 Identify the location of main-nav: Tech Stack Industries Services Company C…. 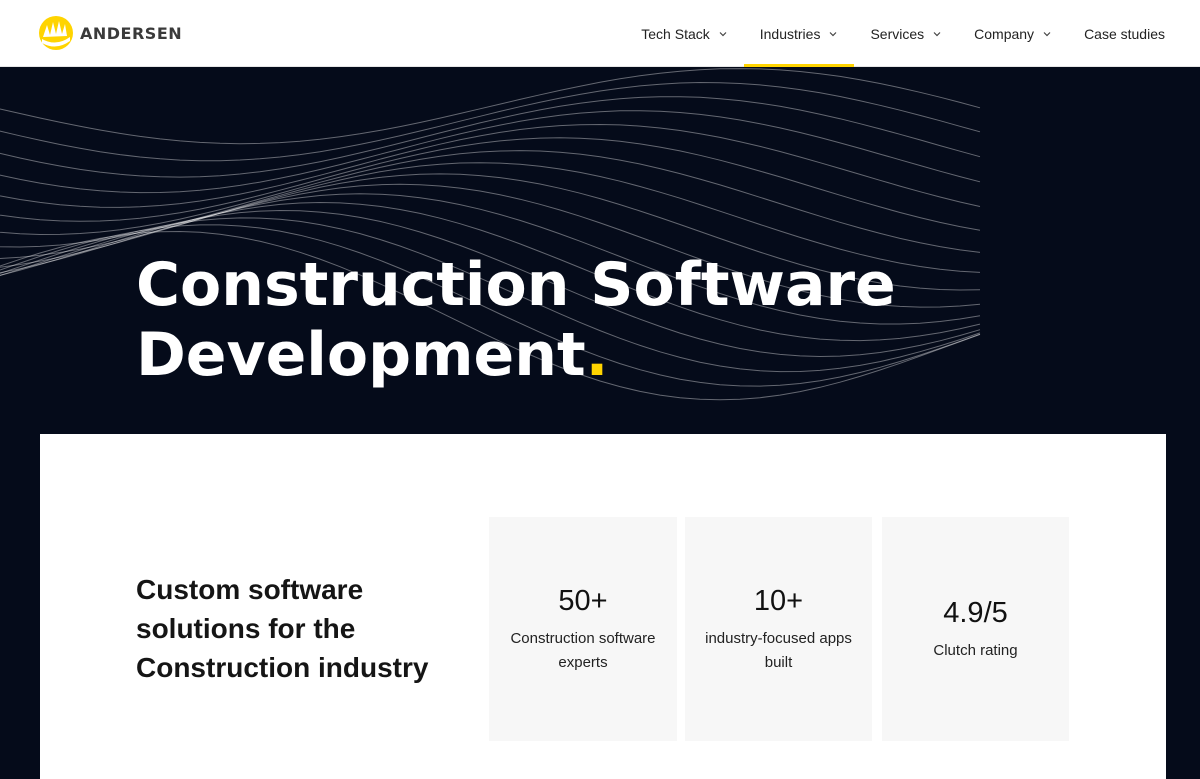
(895, 33).